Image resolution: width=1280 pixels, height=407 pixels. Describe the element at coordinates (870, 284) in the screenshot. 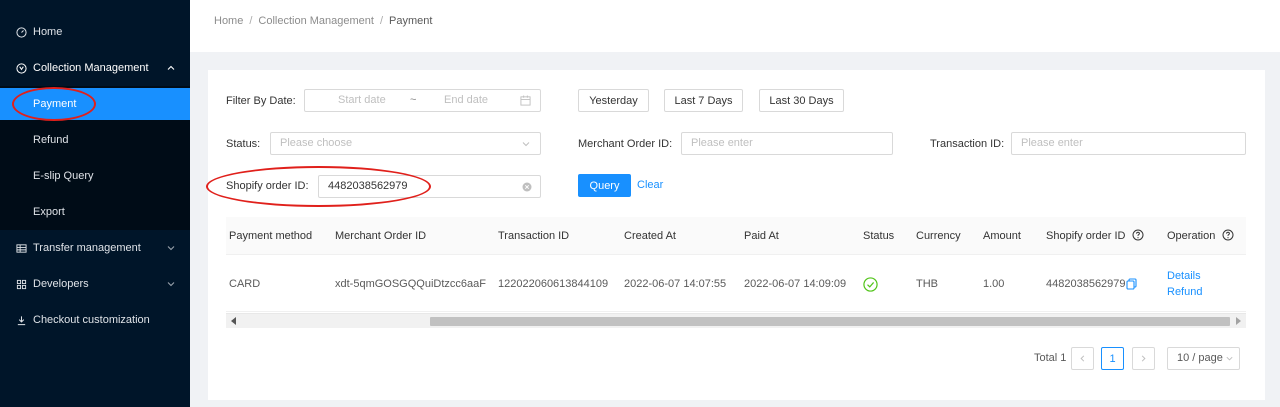

I see `check-circle-icon` at that location.